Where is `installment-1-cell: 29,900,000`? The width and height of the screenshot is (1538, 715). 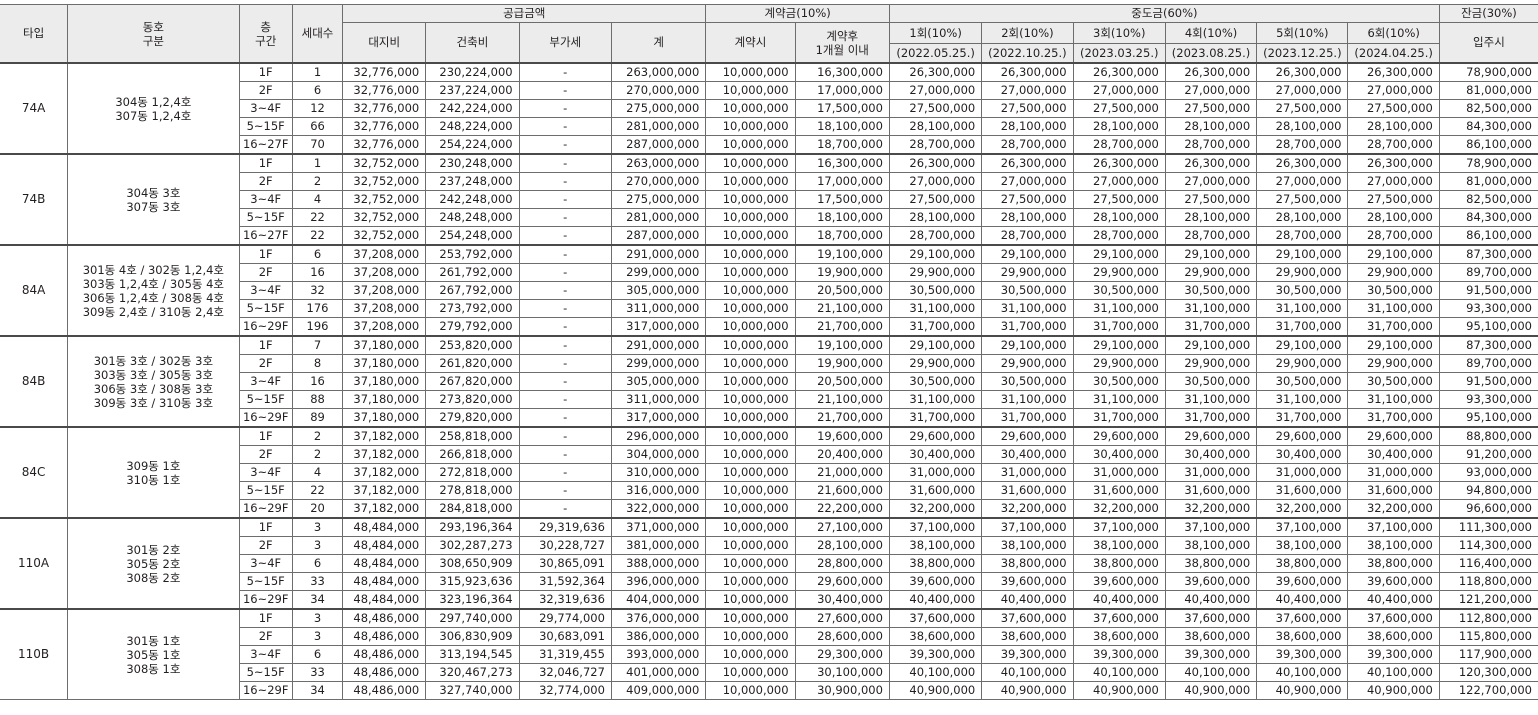 installment-1-cell: 29,900,000 is located at coordinates (935, 363).